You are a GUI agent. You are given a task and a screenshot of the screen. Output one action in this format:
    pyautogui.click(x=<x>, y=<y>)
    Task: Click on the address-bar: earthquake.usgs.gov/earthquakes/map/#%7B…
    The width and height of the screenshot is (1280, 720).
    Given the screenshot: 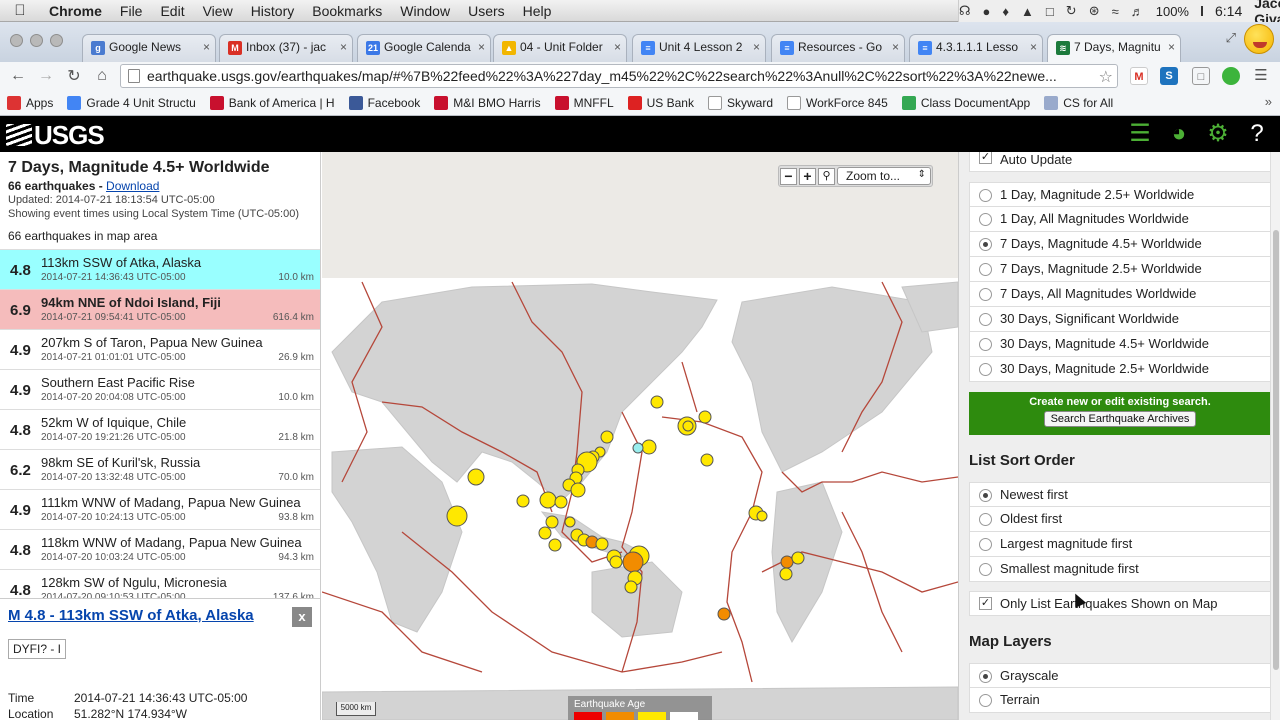 What is the action you would take?
    pyautogui.click(x=619, y=76)
    